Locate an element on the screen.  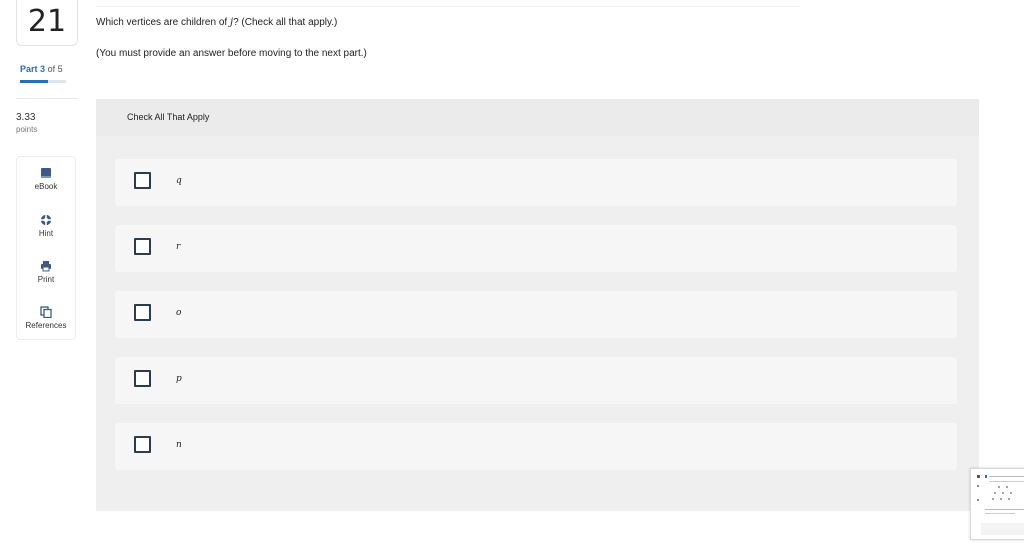
page-preview-thumbnail is located at coordinates (997, 504).